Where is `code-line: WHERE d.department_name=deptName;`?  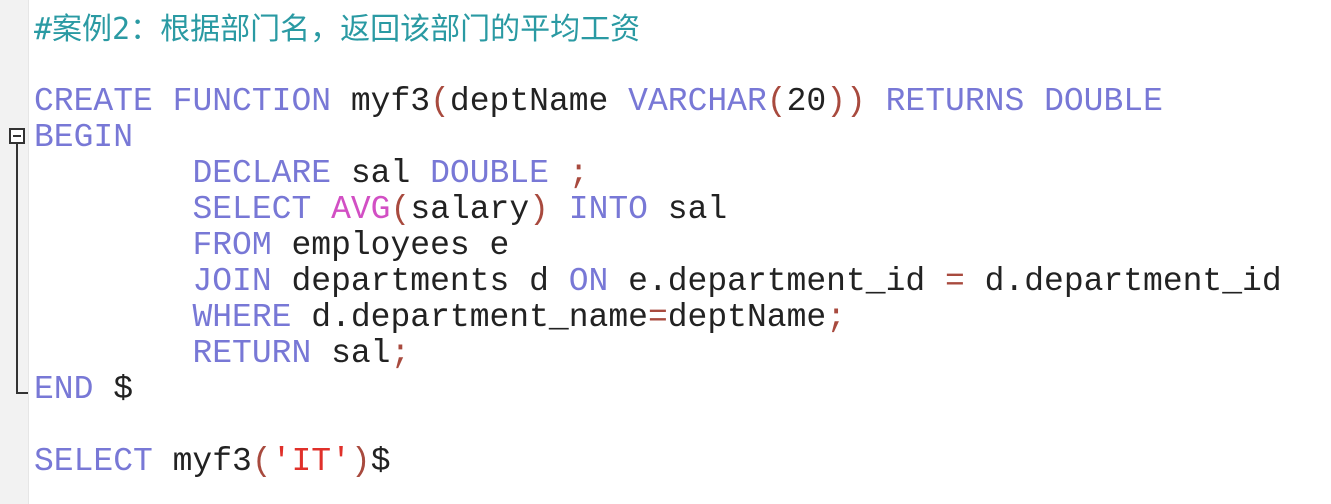
code-line: WHERE d.department_name=deptName; is located at coordinates (658, 318).